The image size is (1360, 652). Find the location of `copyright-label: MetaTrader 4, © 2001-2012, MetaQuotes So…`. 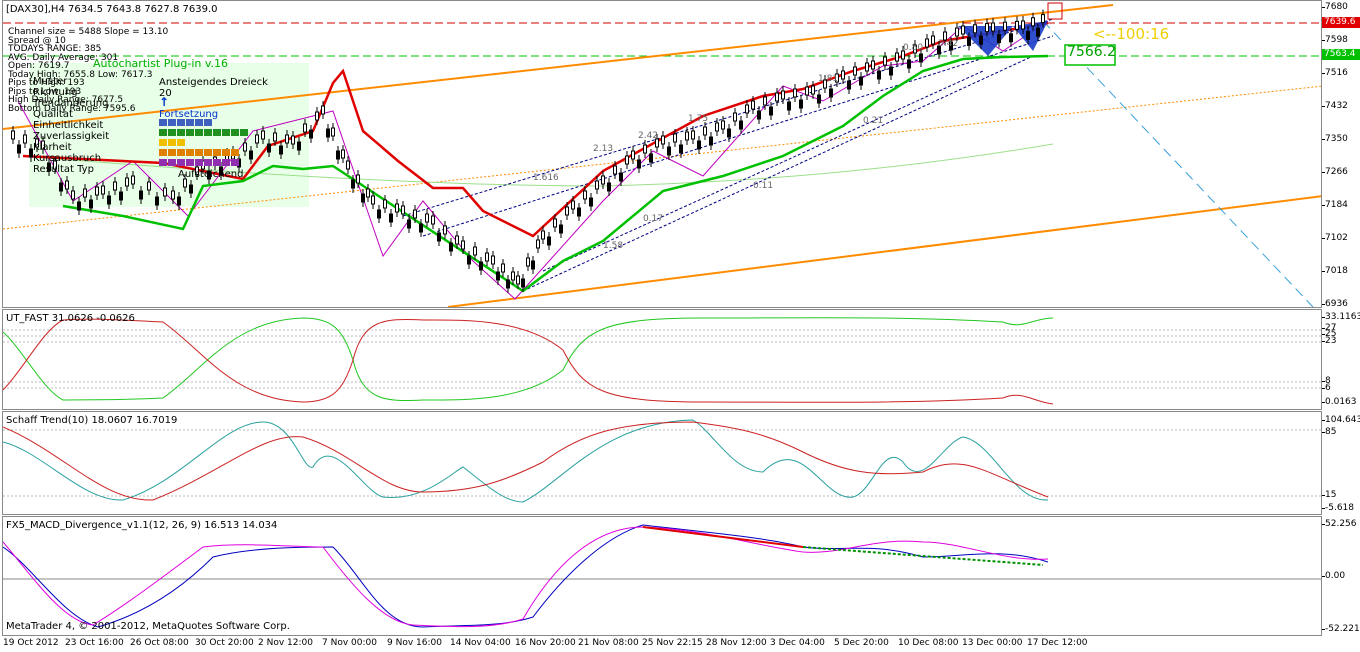

copyright-label: MetaTrader 4, © 2001-2012, MetaQuotes So… is located at coordinates (148, 626).